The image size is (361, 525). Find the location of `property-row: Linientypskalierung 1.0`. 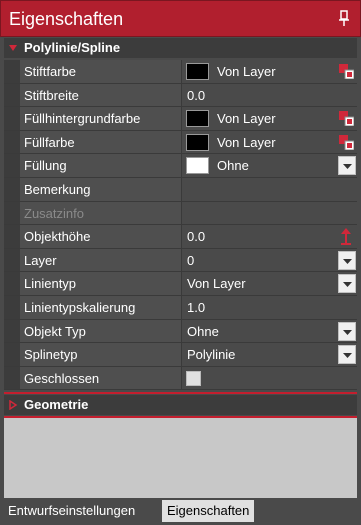

property-row: Linientypskalierung 1.0 is located at coordinates (180, 307).